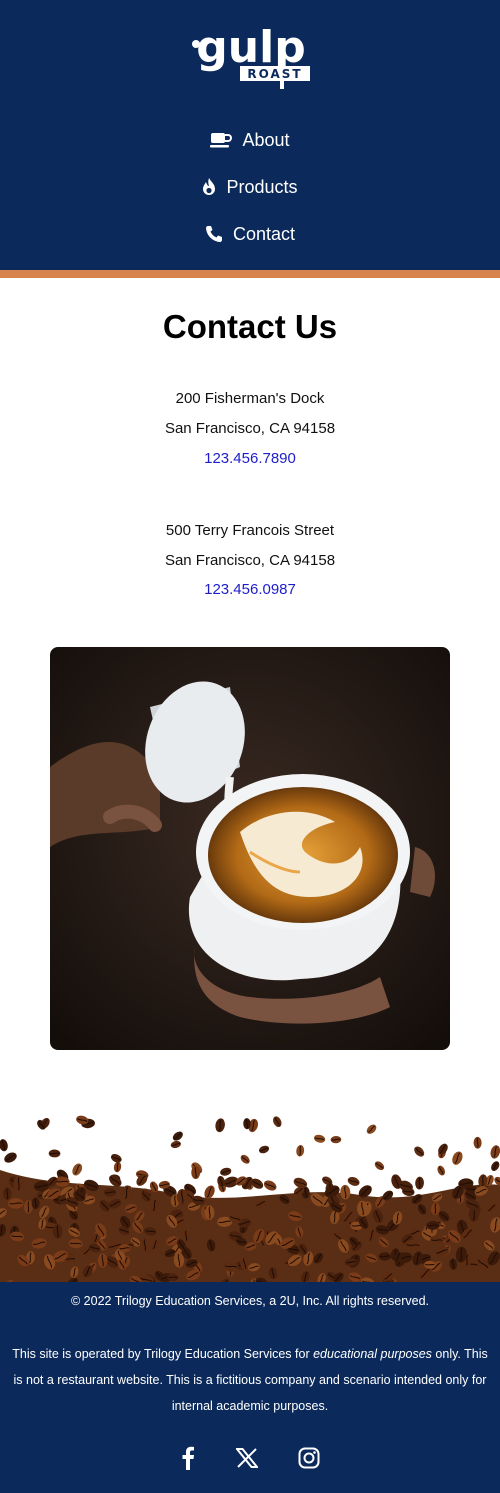  What do you see at coordinates (250, 560) in the screenshot?
I see `location-2-city: San Francisco, CA 94158` at bounding box center [250, 560].